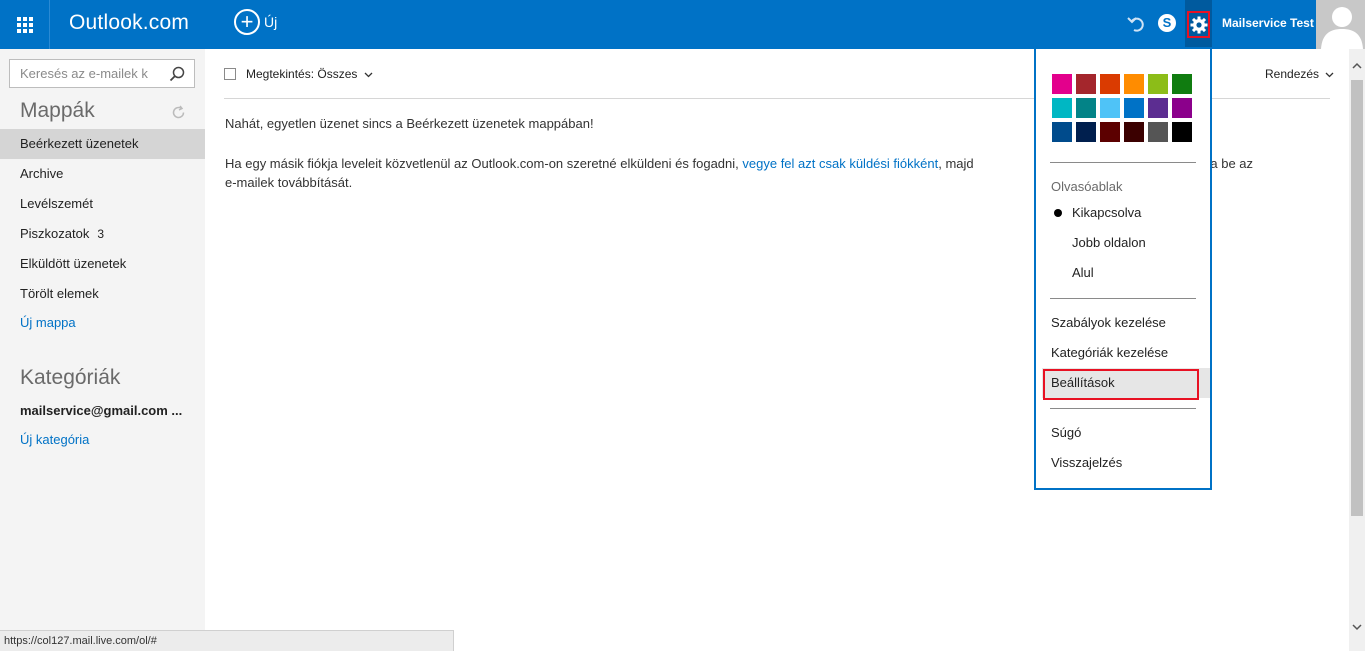 This screenshot has height=651, width=1365. Describe the element at coordinates (1126, 463) in the screenshot. I see `feedback-item: Visszajelzés` at that location.